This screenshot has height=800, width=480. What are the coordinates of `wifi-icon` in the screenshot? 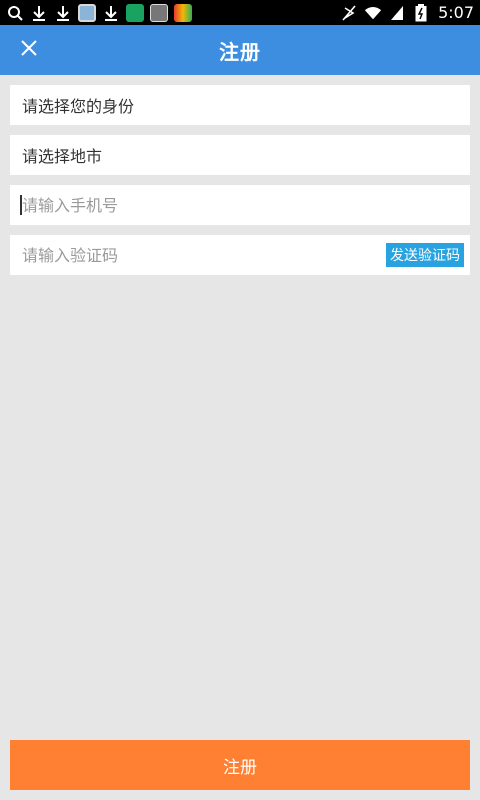 It's located at (373, 13).